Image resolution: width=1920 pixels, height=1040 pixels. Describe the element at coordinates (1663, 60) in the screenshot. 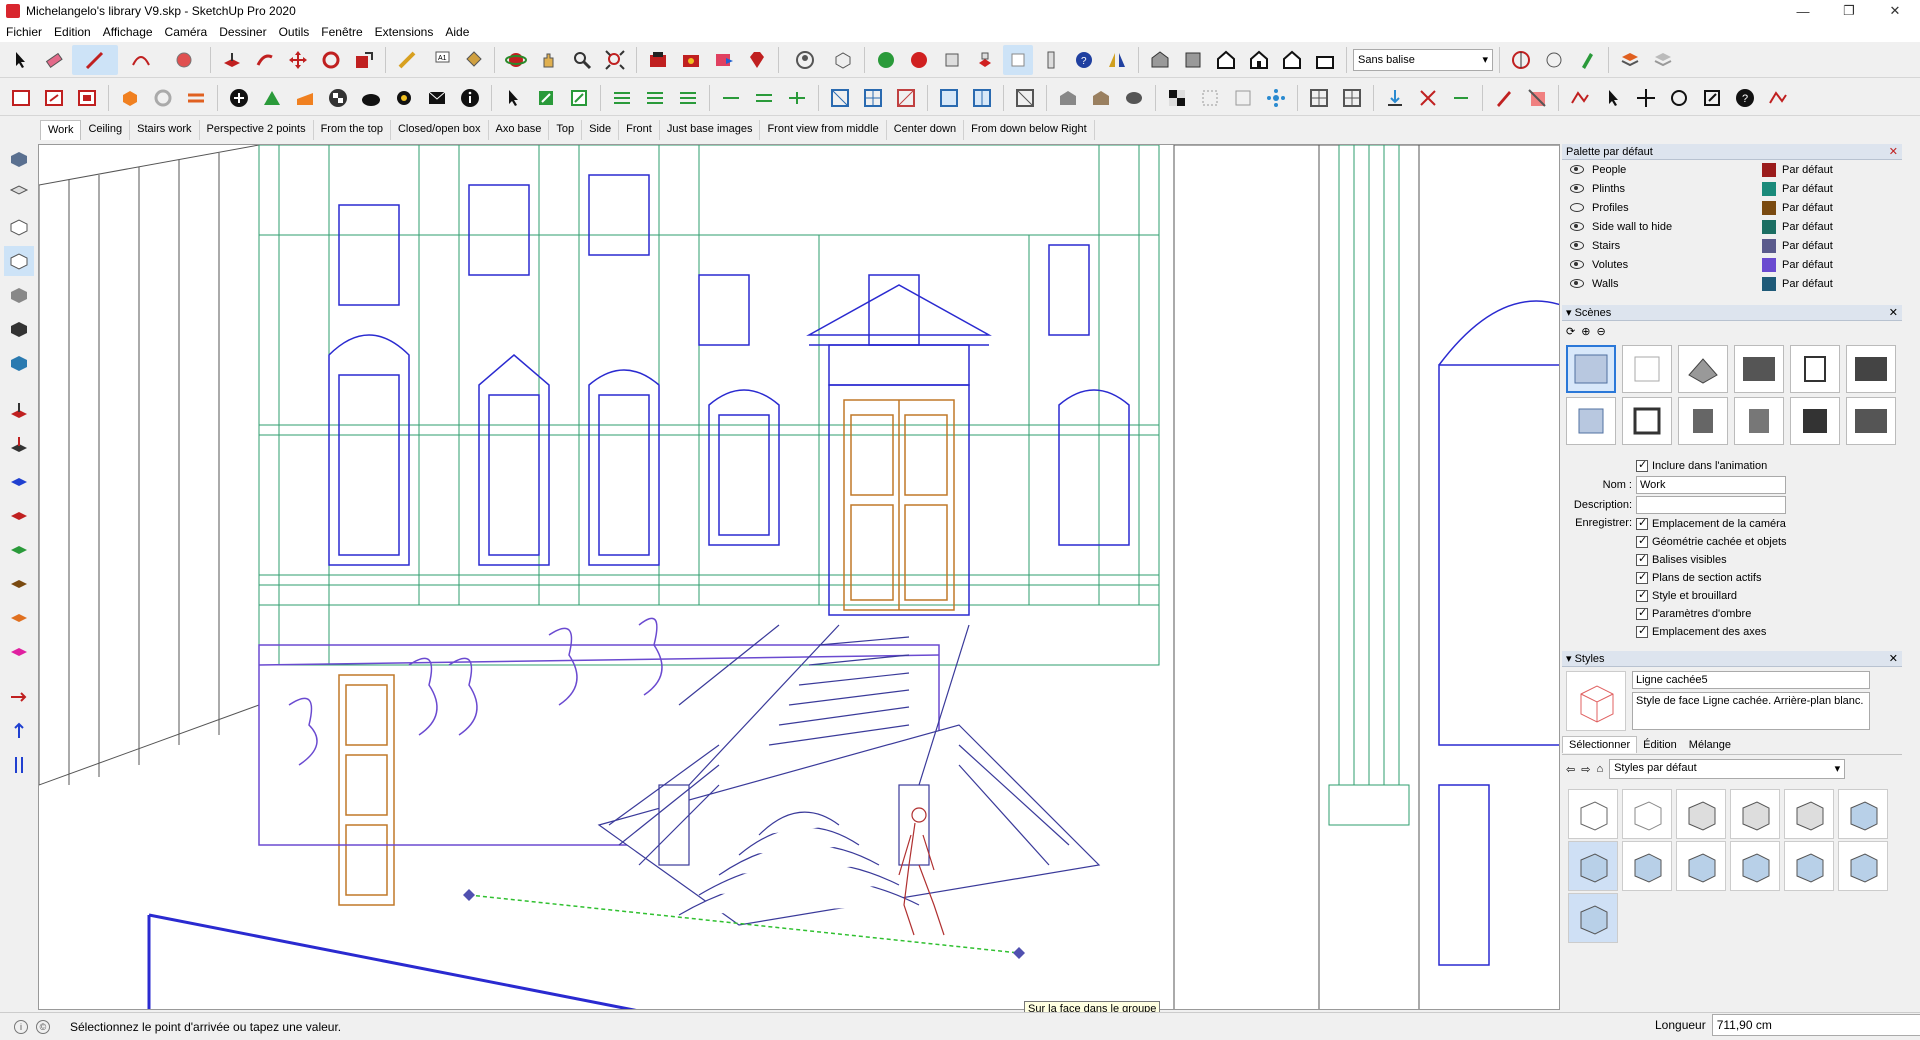

I see `layers-window-button` at that location.